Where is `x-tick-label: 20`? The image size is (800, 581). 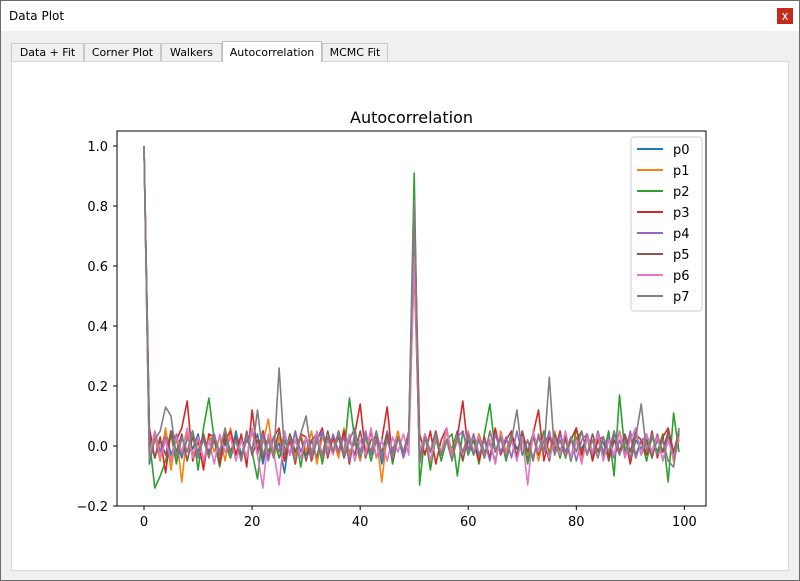 x-tick-label: 20 is located at coordinates (252, 522).